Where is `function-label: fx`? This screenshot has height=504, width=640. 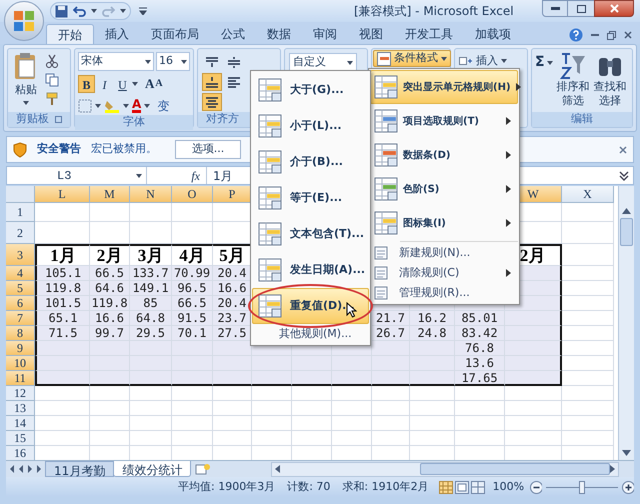 function-label: fx is located at coordinates (195, 175).